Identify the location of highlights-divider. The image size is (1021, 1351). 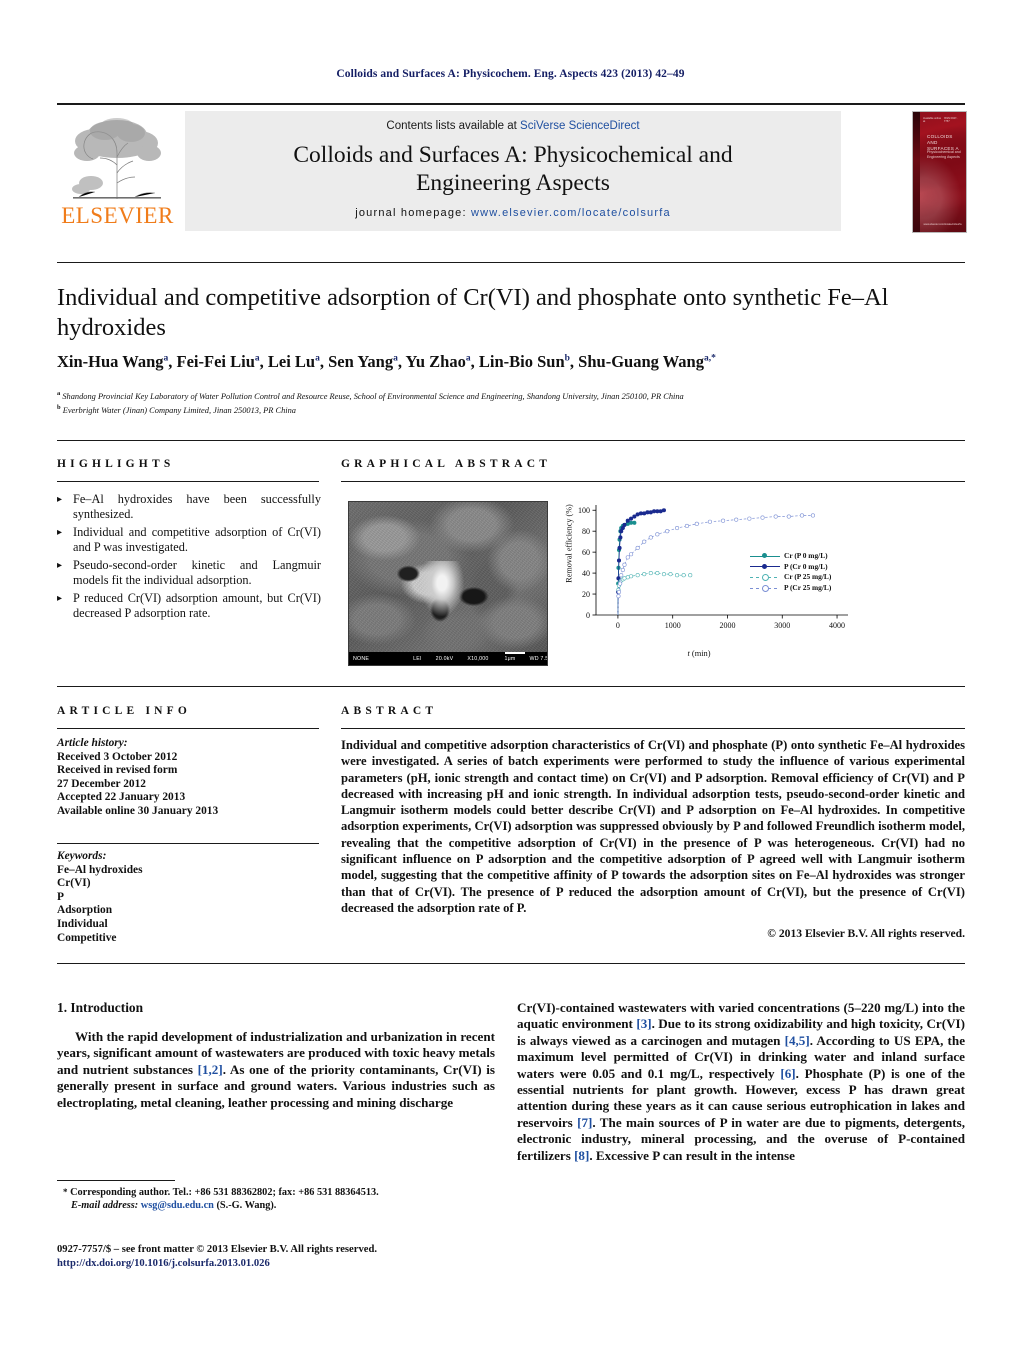
(188, 481).